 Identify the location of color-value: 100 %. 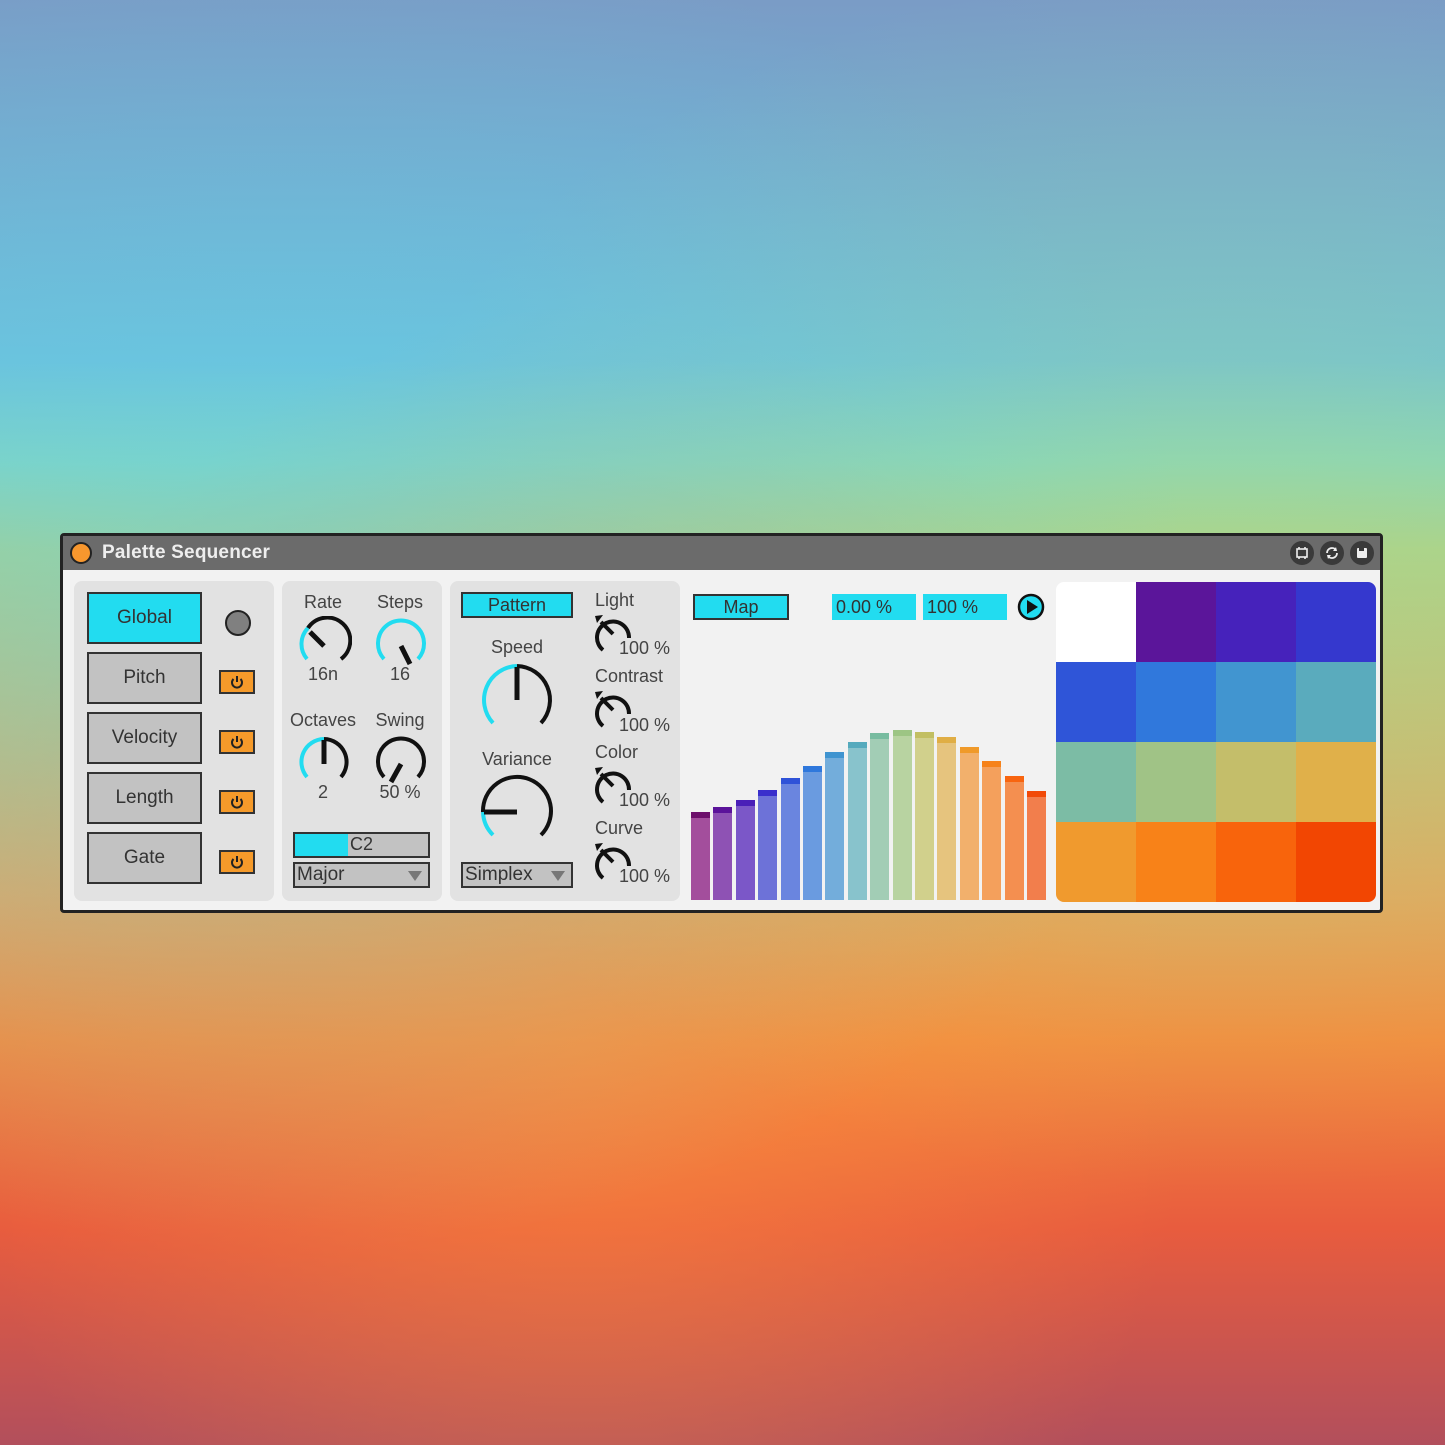
(645, 800).